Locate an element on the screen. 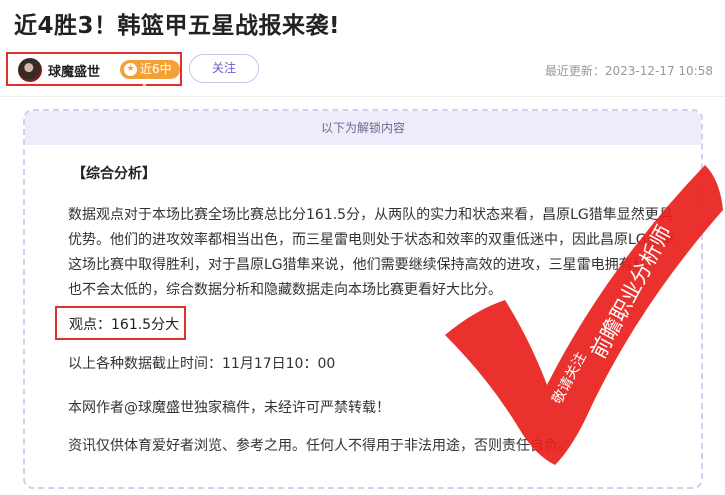  record-badge: ★ 近6中4 is located at coordinates (150, 77).